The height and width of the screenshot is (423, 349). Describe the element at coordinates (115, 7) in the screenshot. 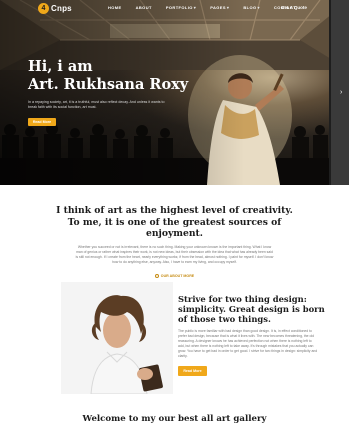

I see `nav-item-home: HOME` at that location.